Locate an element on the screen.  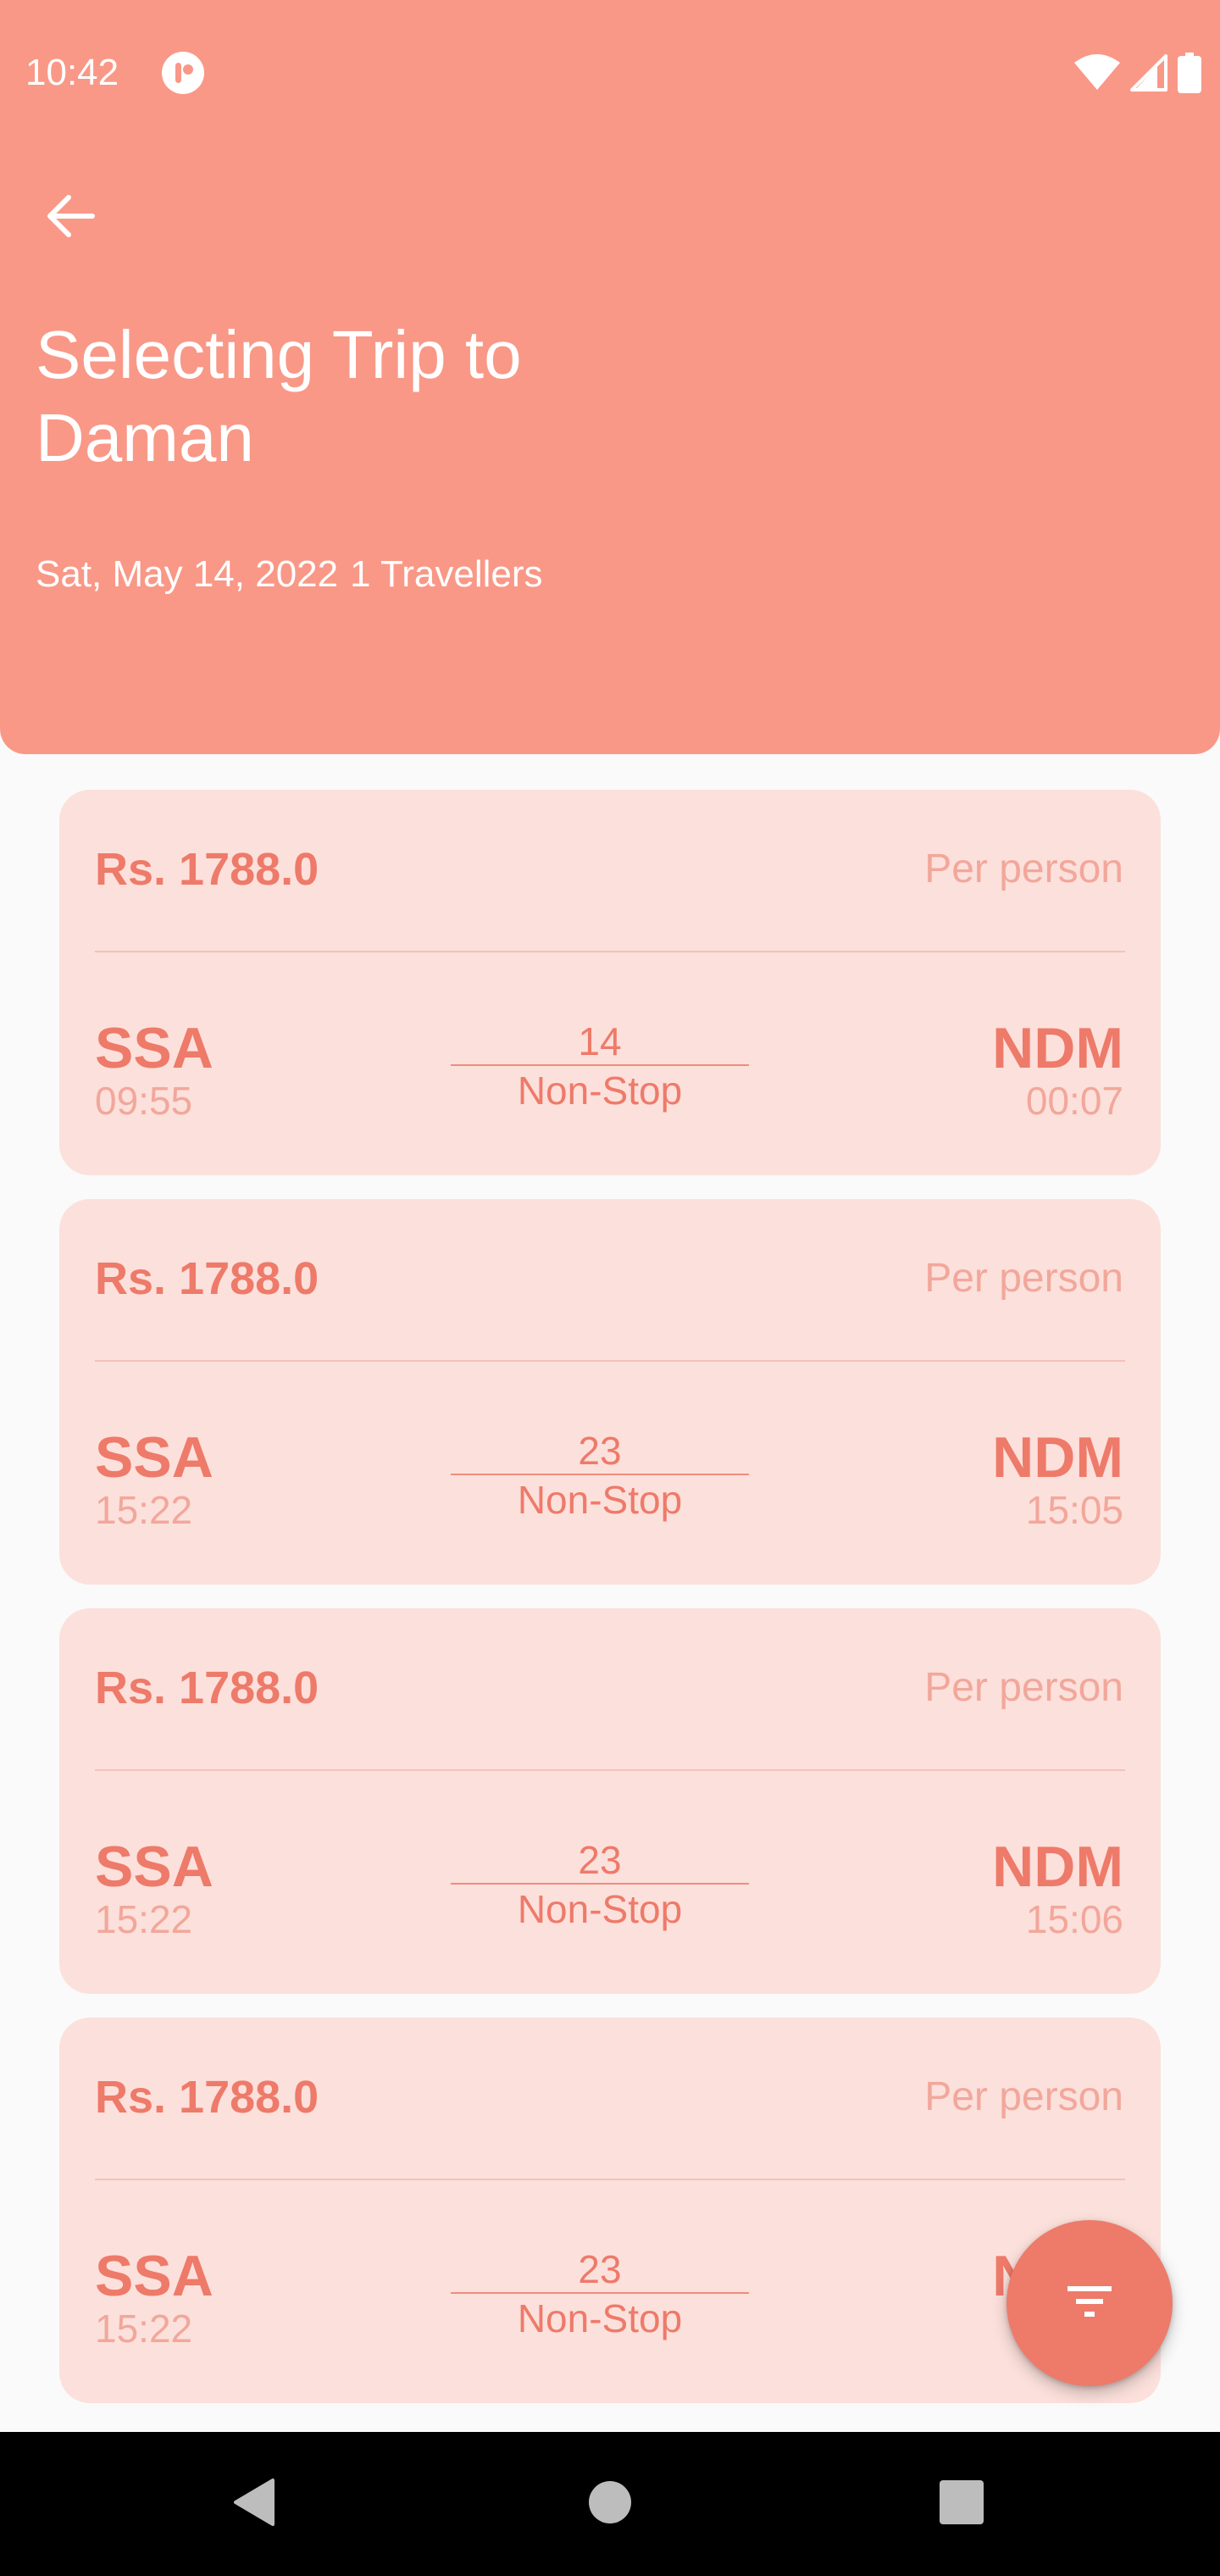
departure-time: 09:55 is located at coordinates (144, 1101).